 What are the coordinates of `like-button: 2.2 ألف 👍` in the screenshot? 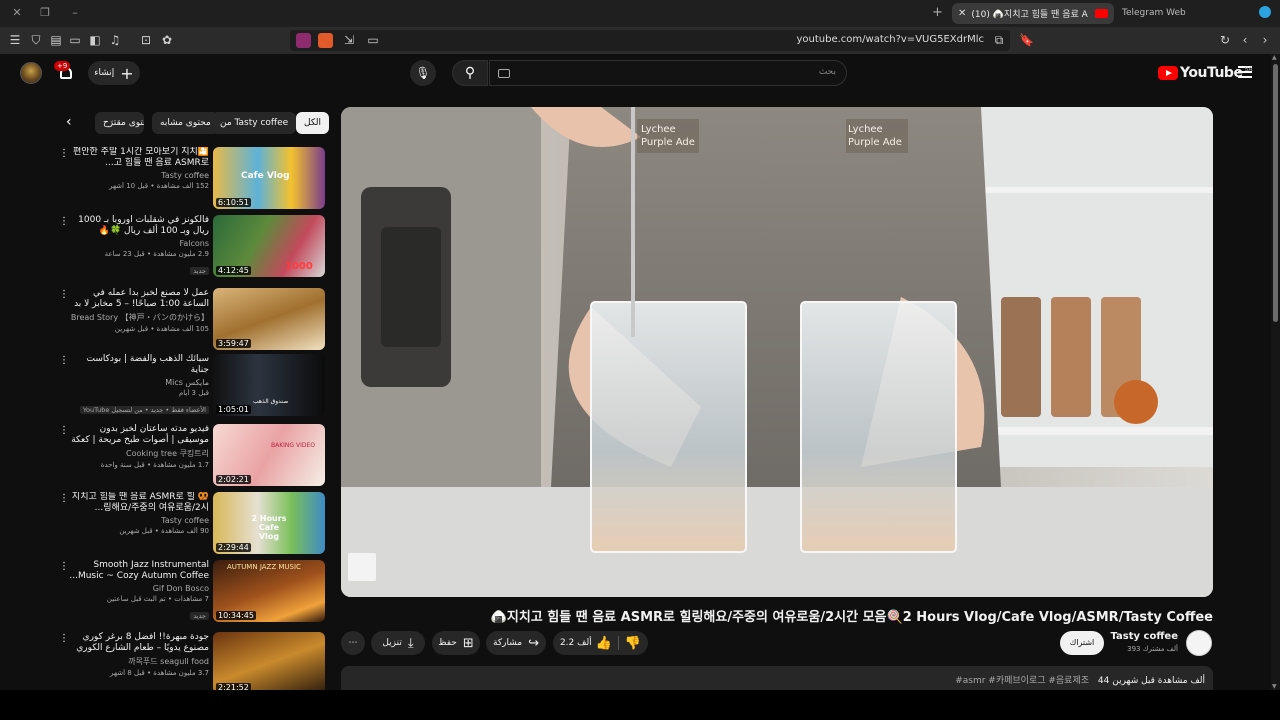 It's located at (586, 643).